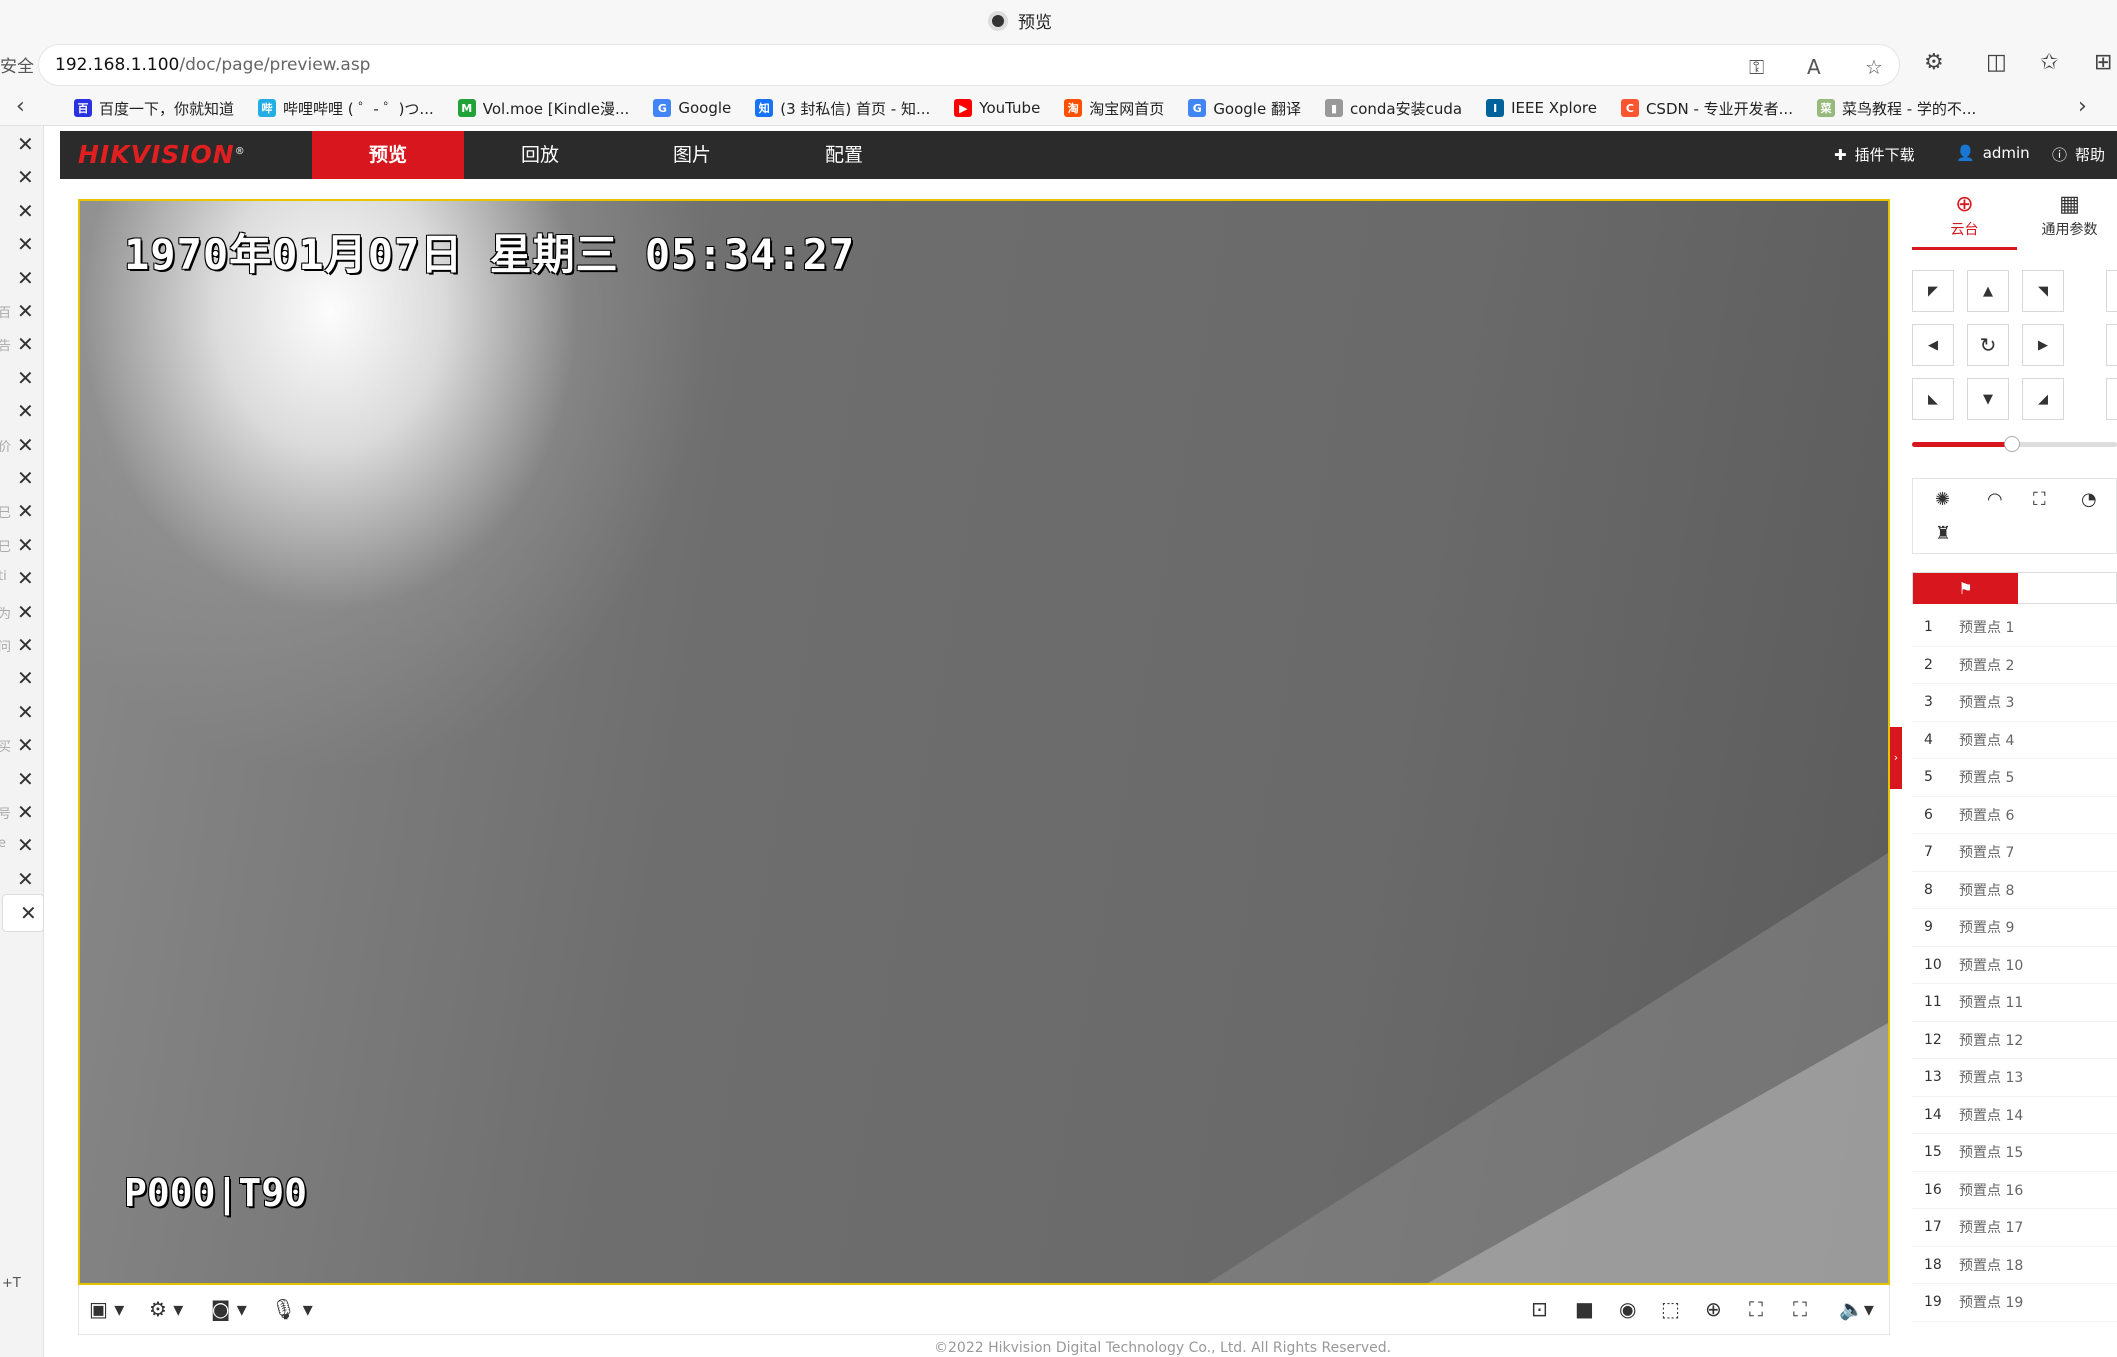 Image resolution: width=2117 pixels, height=1357 pixels. What do you see at coordinates (1856, 1309) in the screenshot?
I see `volume-icon: 🔈▾` at bounding box center [1856, 1309].